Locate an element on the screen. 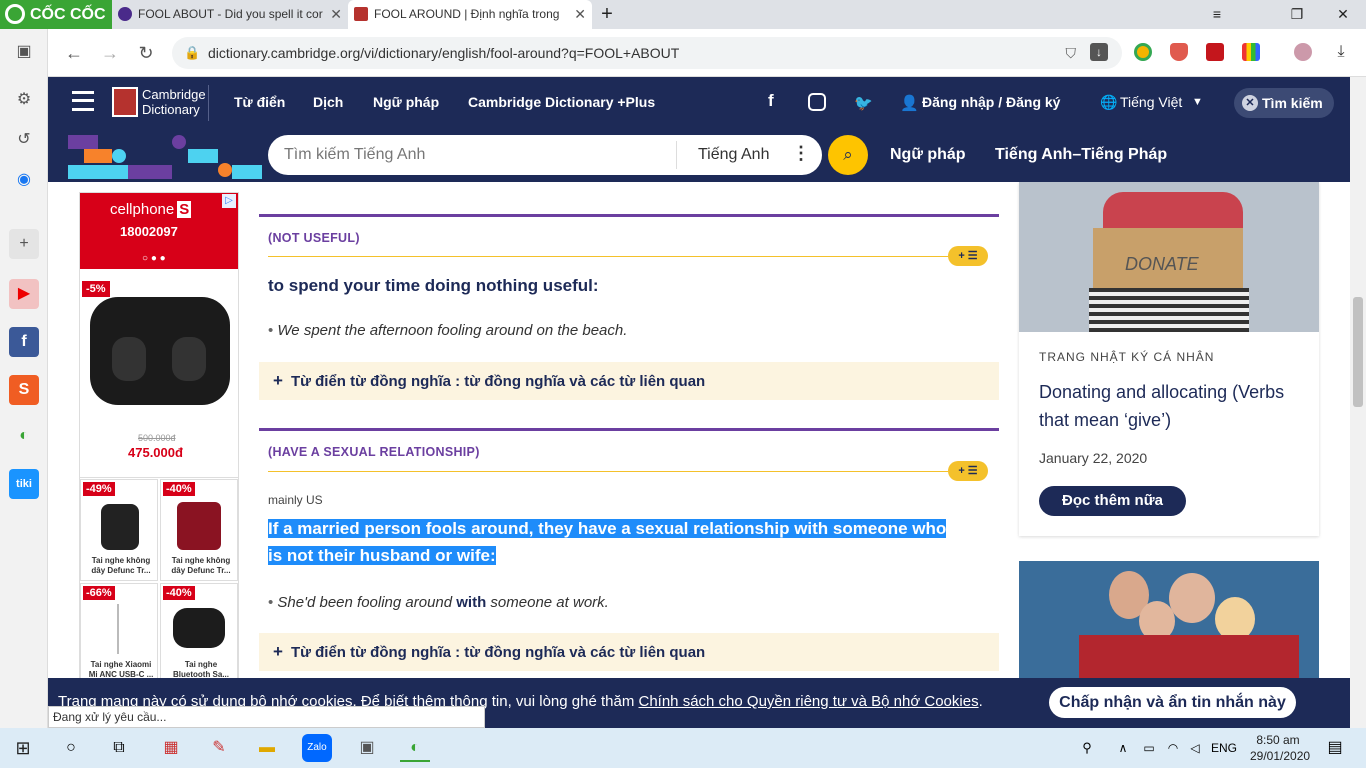  forward-icon: → is located at coordinates (110, 53).